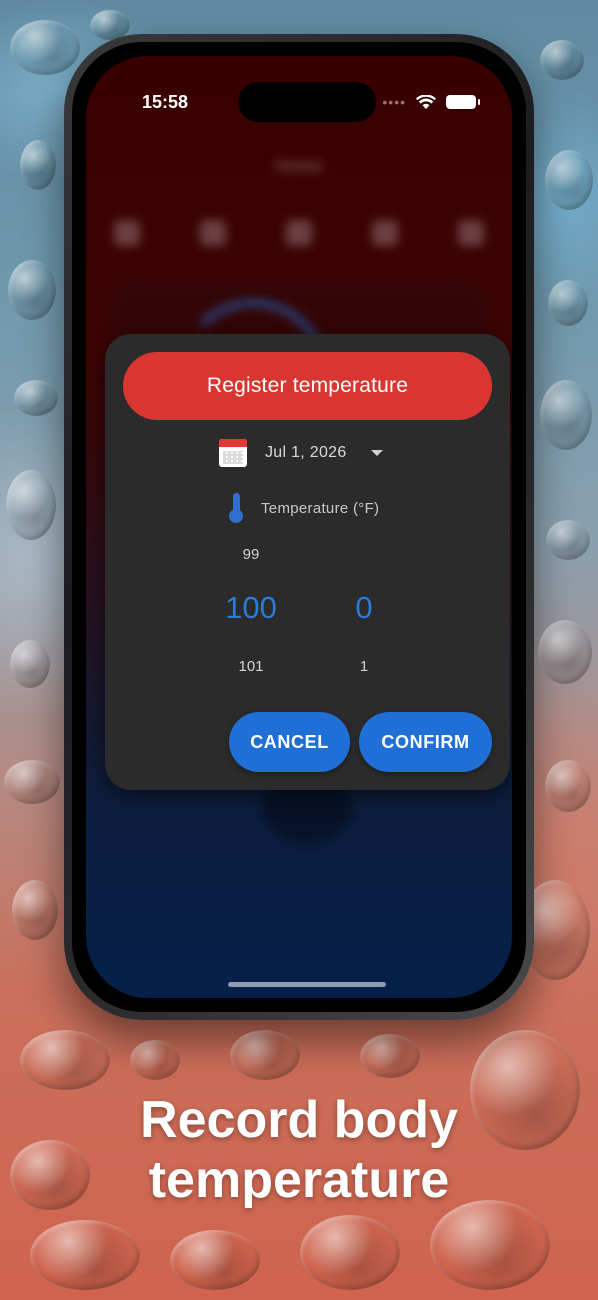 The height and width of the screenshot is (1300, 598). I want to click on whole-picker-selected: 100, so click(251, 608).